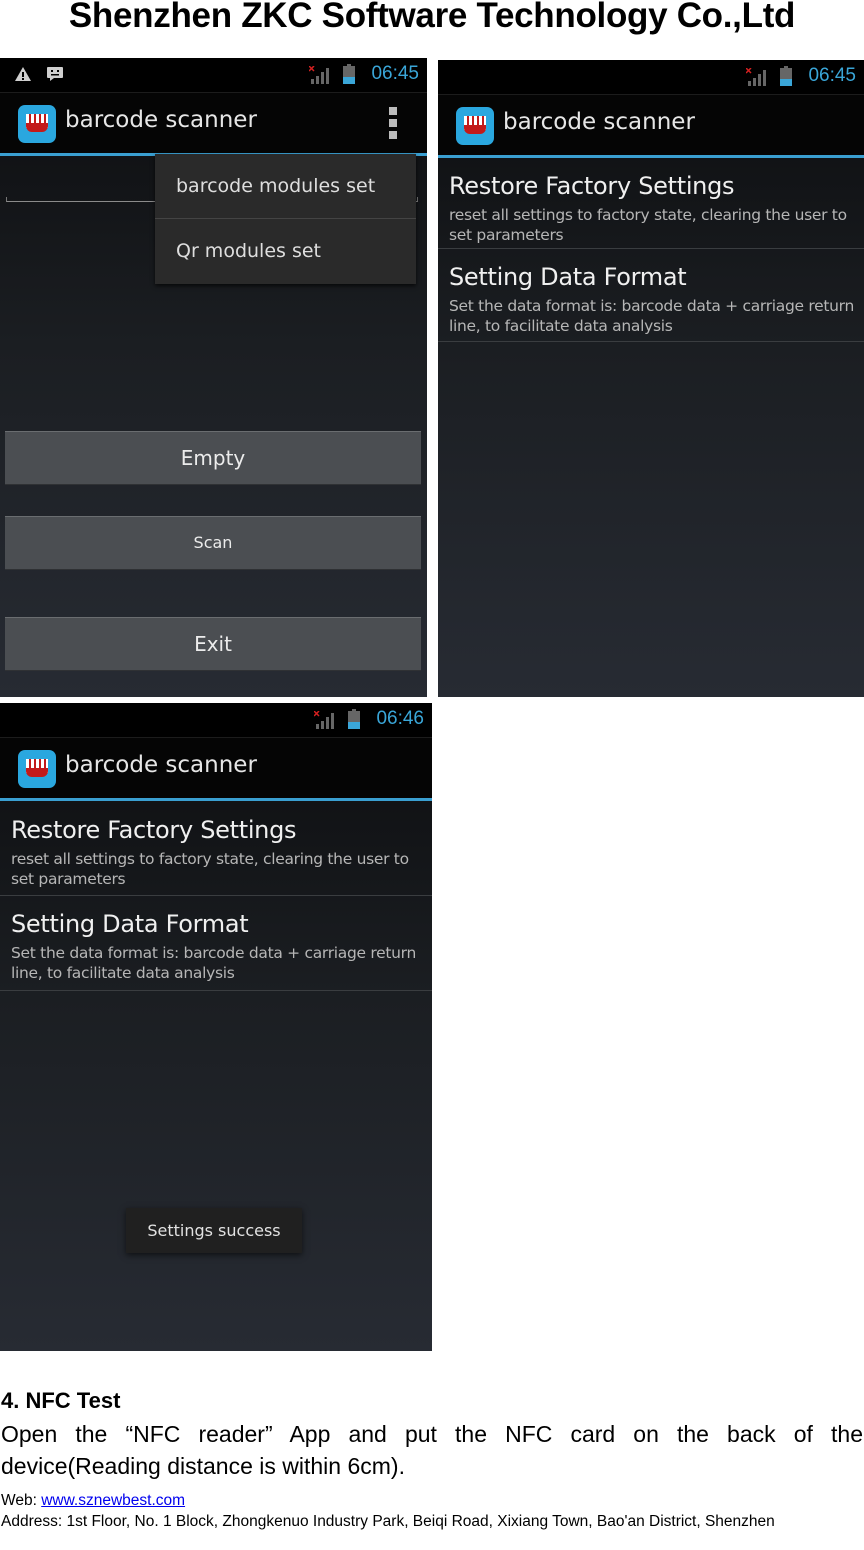  What do you see at coordinates (213, 543) in the screenshot?
I see `scan-button: Scan` at bounding box center [213, 543].